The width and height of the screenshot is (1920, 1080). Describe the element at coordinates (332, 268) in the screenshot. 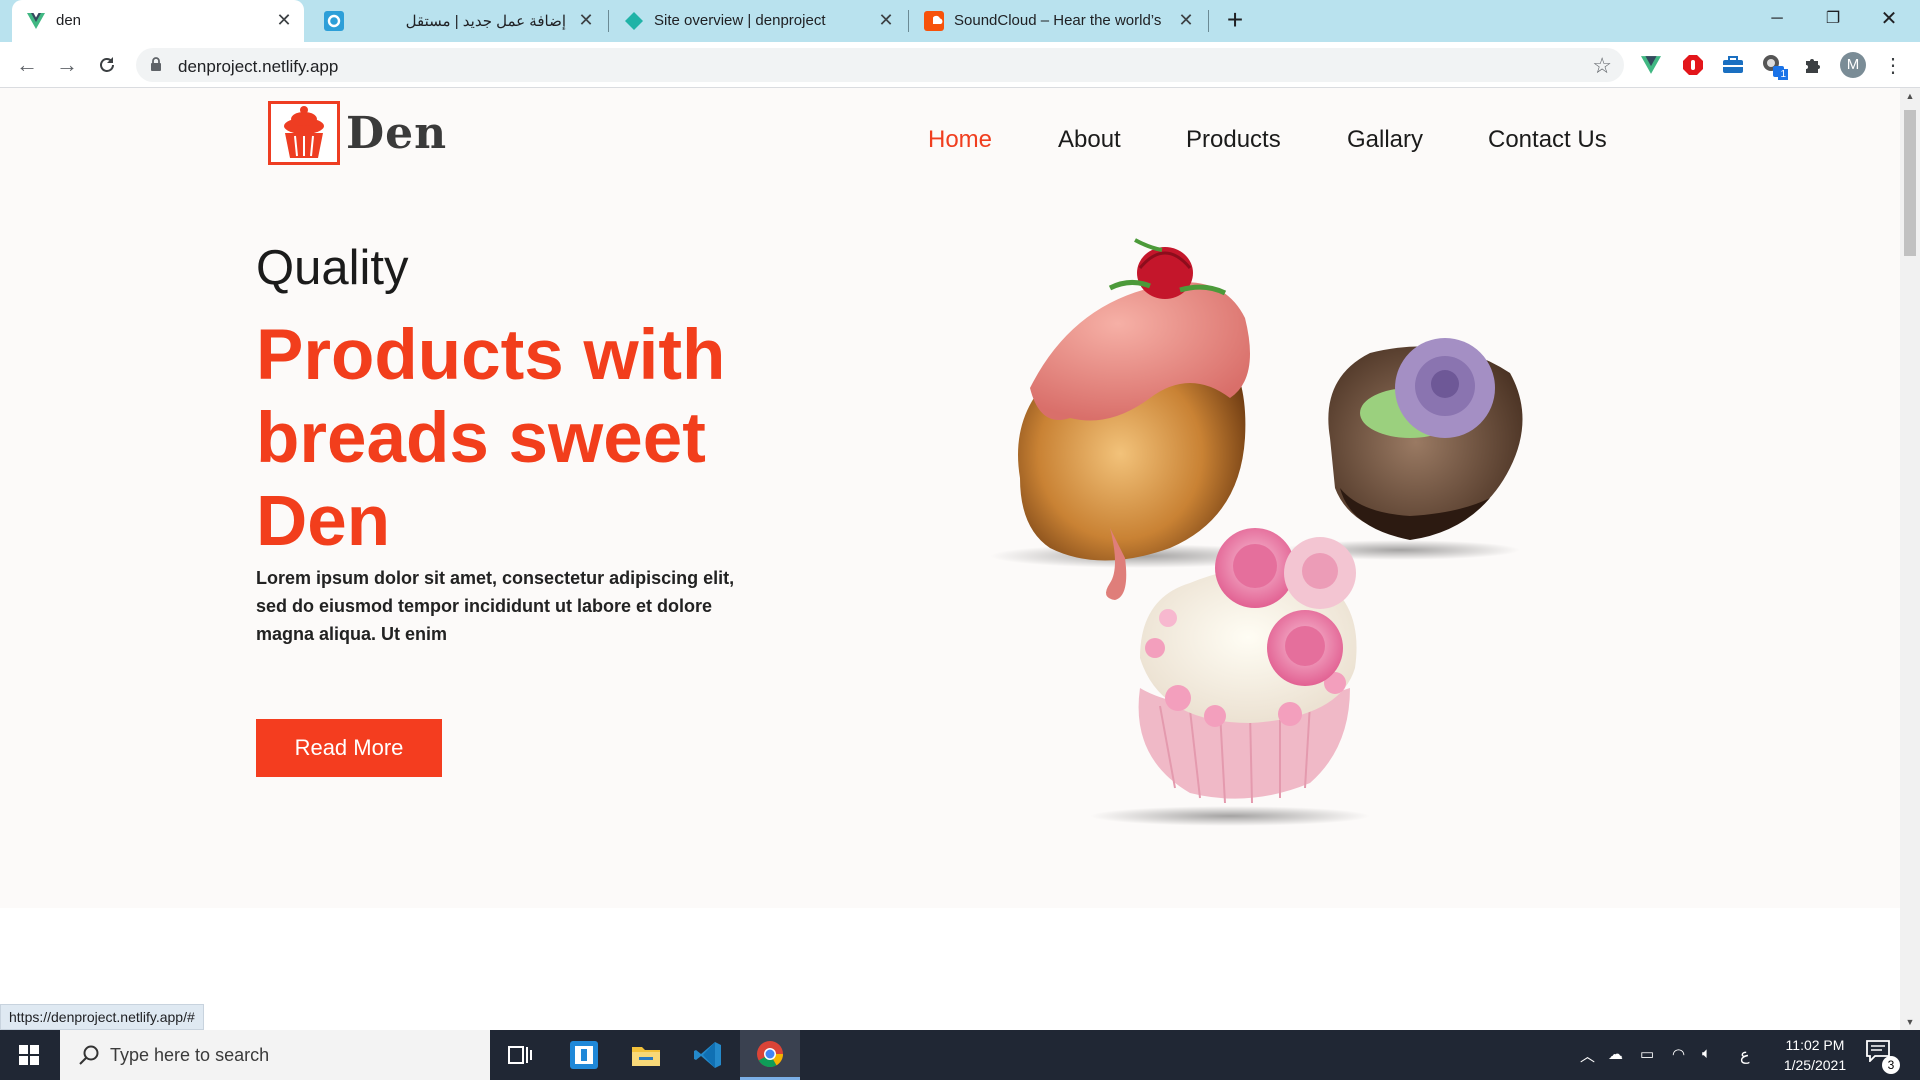

I see `hero-kicker: Quality` at that location.